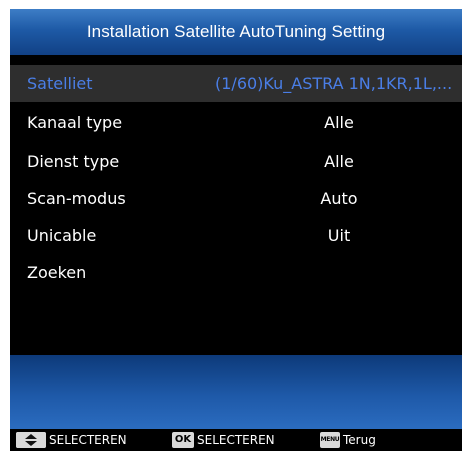 The height and width of the screenshot is (460, 472). What do you see at coordinates (330, 440) in the screenshot?
I see `menu-key-icon: MENU` at bounding box center [330, 440].